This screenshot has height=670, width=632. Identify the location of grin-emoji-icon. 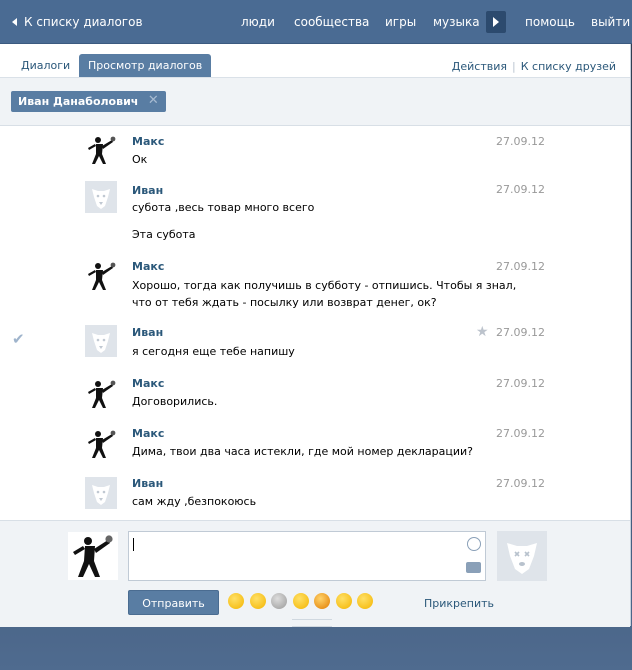
(236, 601).